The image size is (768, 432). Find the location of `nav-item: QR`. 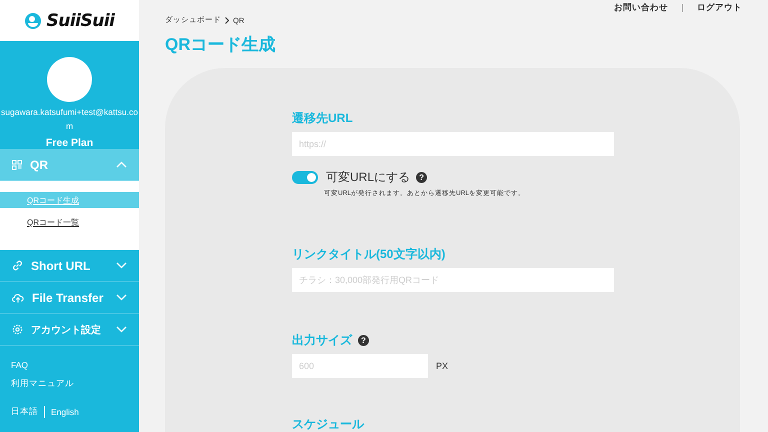

nav-item: QR is located at coordinates (69, 165).